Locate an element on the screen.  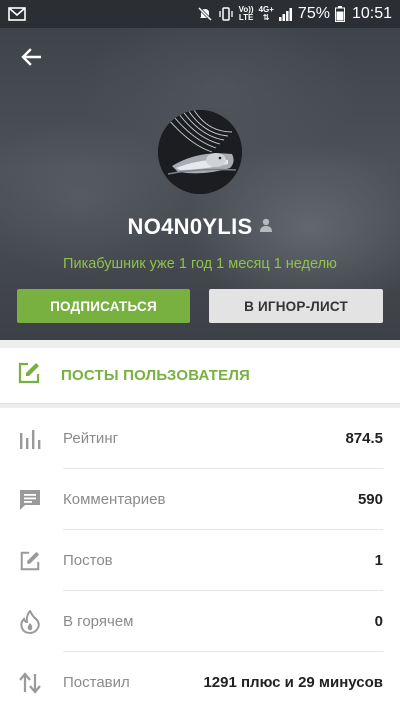
user-posts-link: ПОСТЫ ПОЛЬЗОВАТЕЛЯ is located at coordinates (200, 375).